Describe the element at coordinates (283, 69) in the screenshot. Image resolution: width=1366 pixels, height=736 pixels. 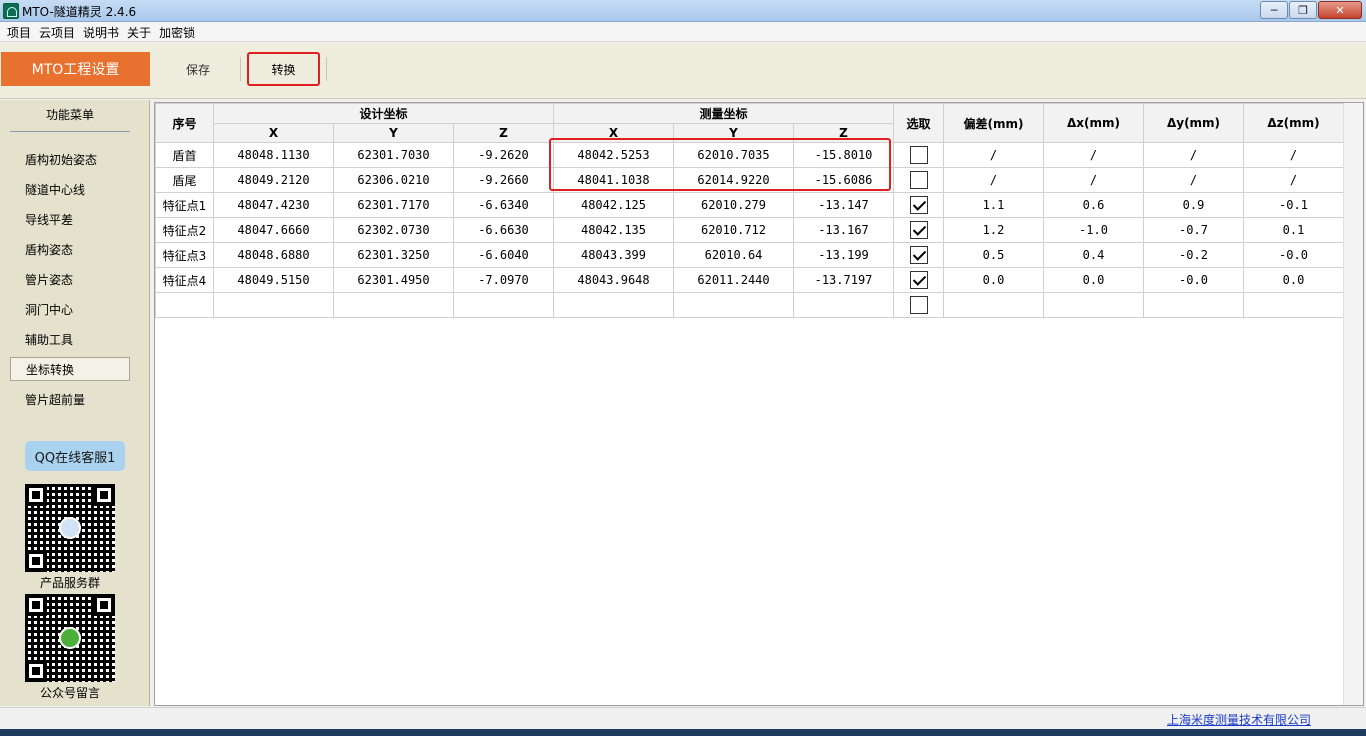
I see `convert-button: 转换` at that location.